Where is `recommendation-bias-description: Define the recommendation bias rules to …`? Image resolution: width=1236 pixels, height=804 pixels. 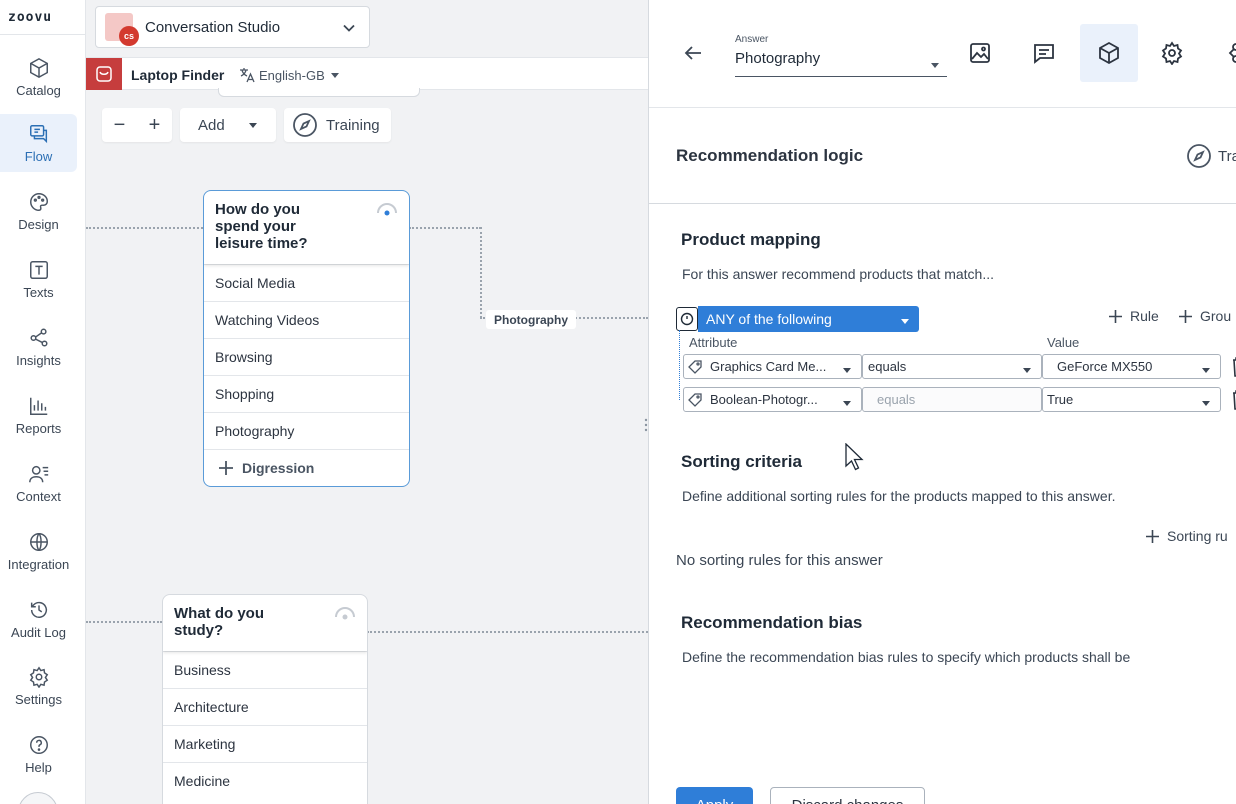
recommendation-bias-description: Define the recommendation bias rules to … is located at coordinates (906, 657).